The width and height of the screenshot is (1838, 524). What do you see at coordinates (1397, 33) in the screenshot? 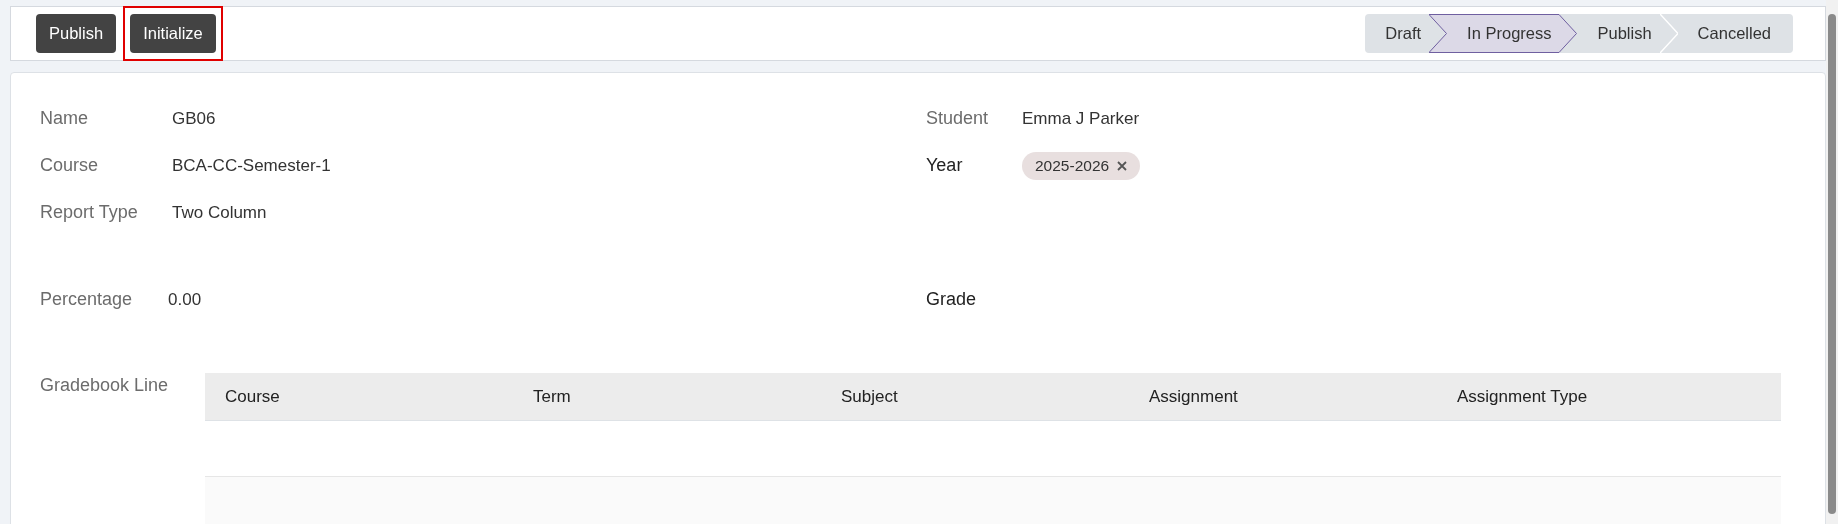
I see `status-stage: Draft` at bounding box center [1397, 33].